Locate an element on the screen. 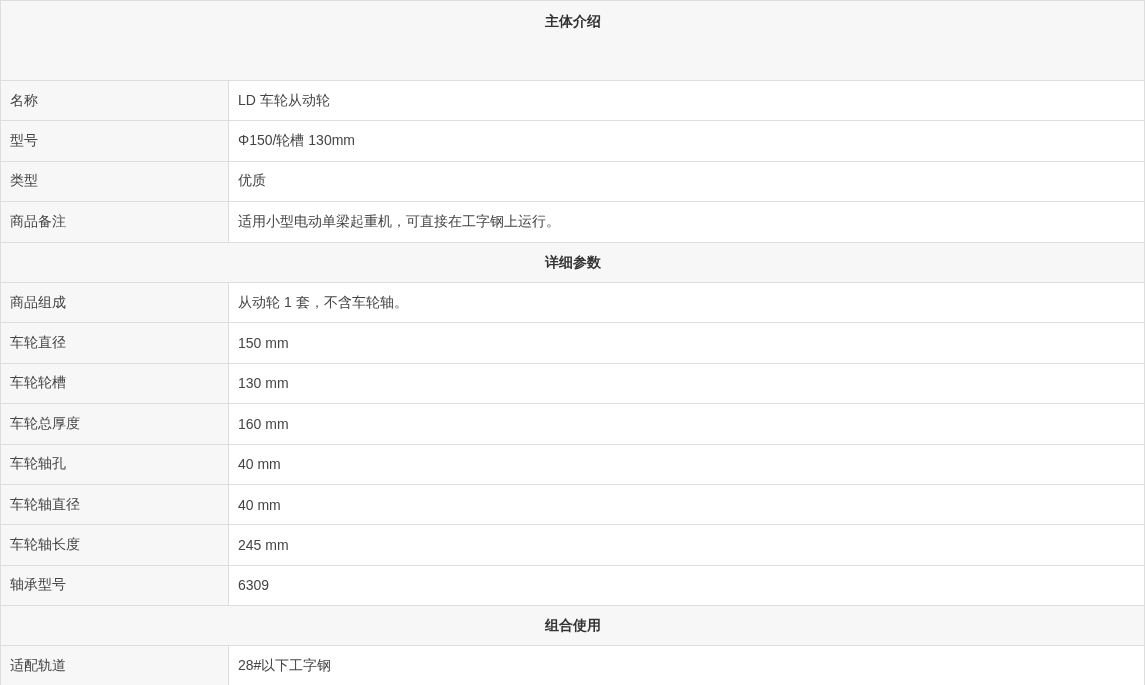  table-cell: 车轮轮槽 is located at coordinates (114, 383).